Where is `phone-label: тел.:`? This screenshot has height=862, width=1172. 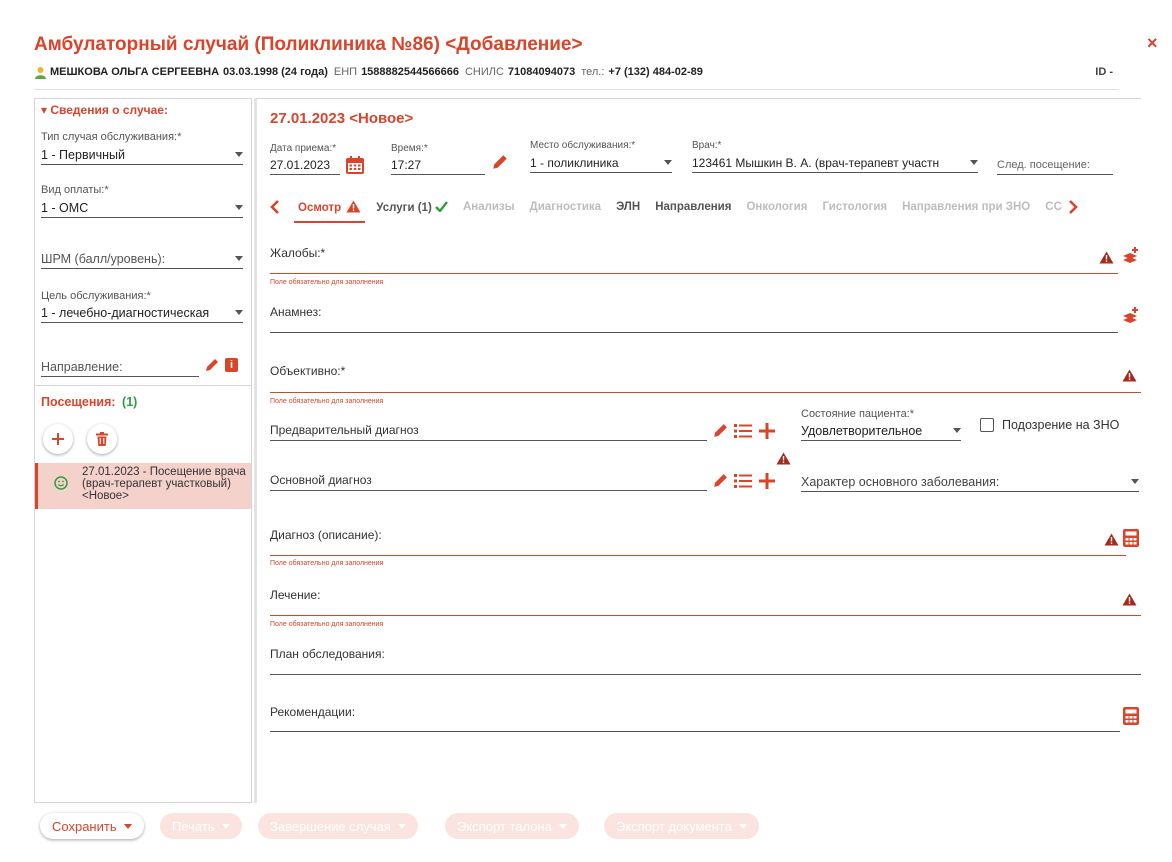 phone-label: тел.: is located at coordinates (593, 72).